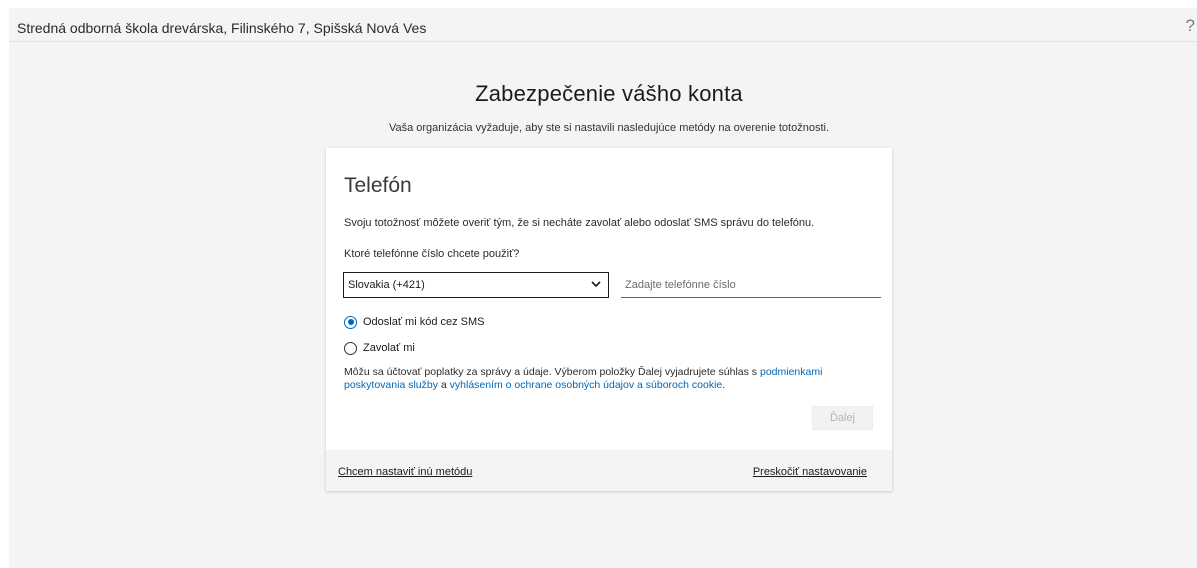 The height and width of the screenshot is (568, 1197). I want to click on legal-text-after: ., so click(724, 385).